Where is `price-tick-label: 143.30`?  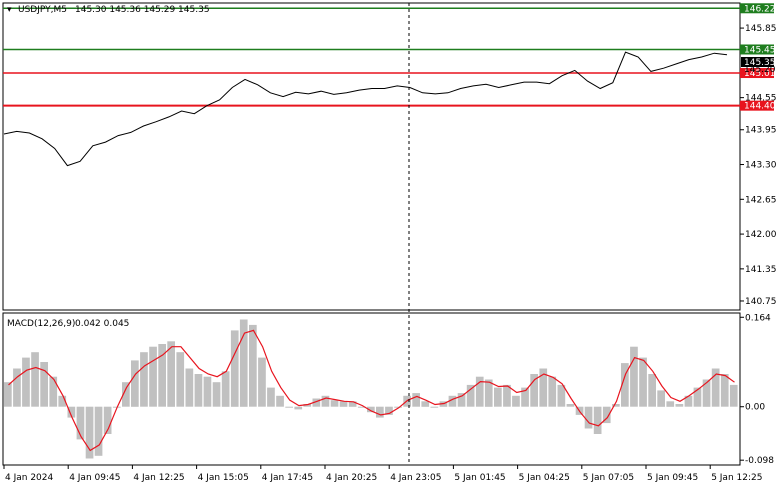
price-tick-label: 143.30 is located at coordinates (761, 166).